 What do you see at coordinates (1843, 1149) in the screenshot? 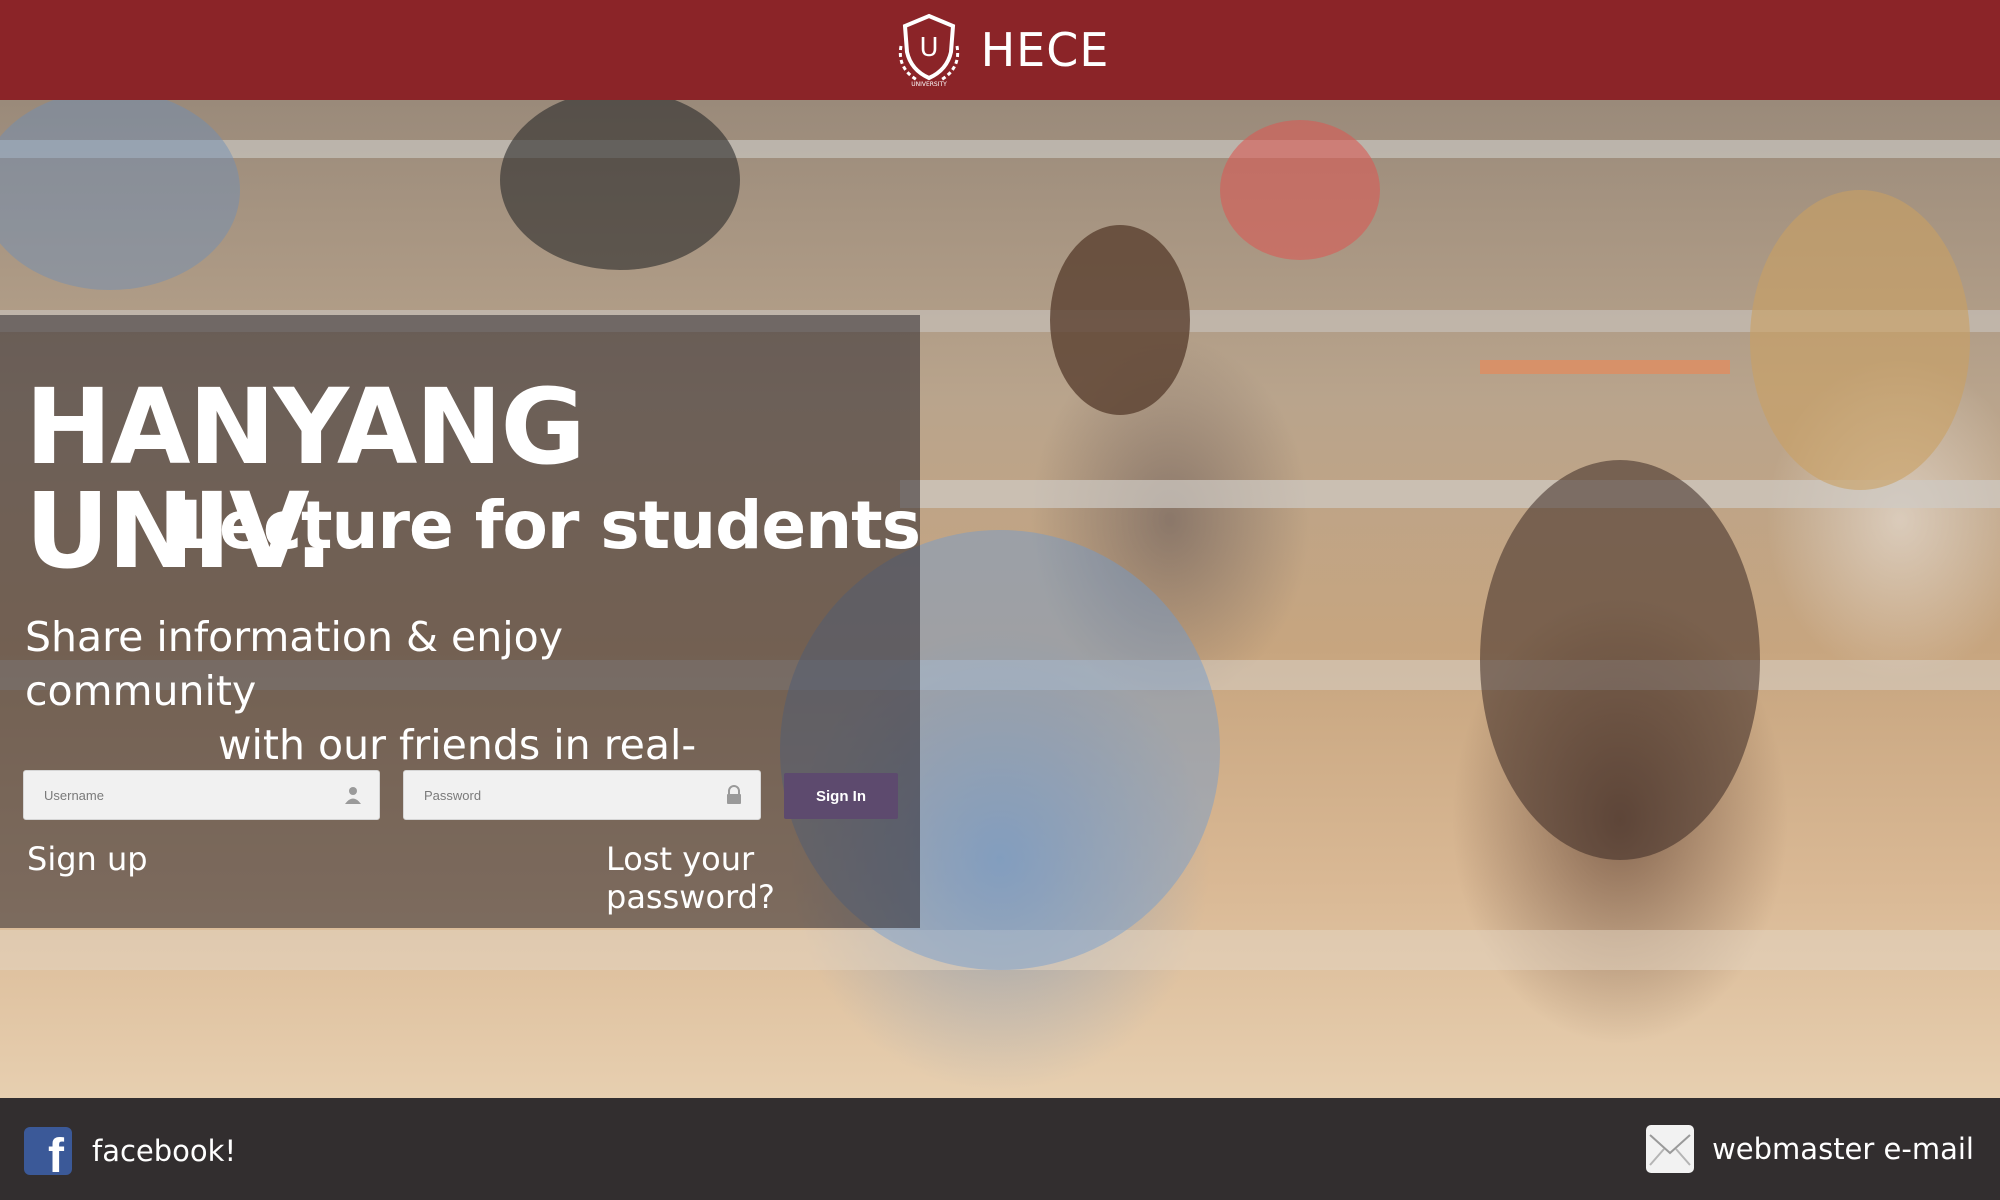
I see `email-label: webmaster e-mail` at bounding box center [1843, 1149].